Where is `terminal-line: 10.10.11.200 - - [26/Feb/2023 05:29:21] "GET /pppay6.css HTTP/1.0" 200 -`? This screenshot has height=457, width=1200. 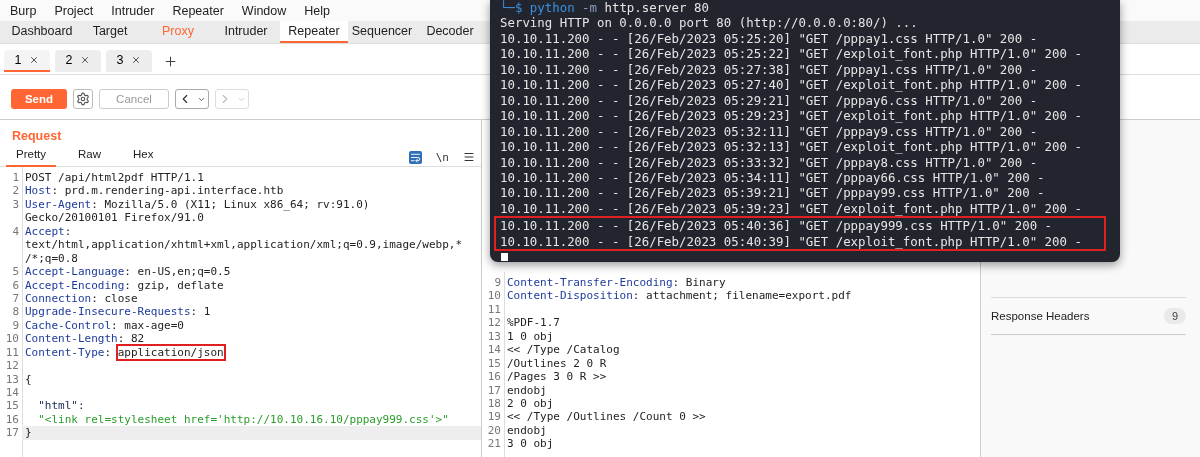 terminal-line: 10.10.11.200 - - [26/Feb/2023 05:29:21] "GET /pppay6.css HTTP/1.0" 200 - is located at coordinates (769, 100).